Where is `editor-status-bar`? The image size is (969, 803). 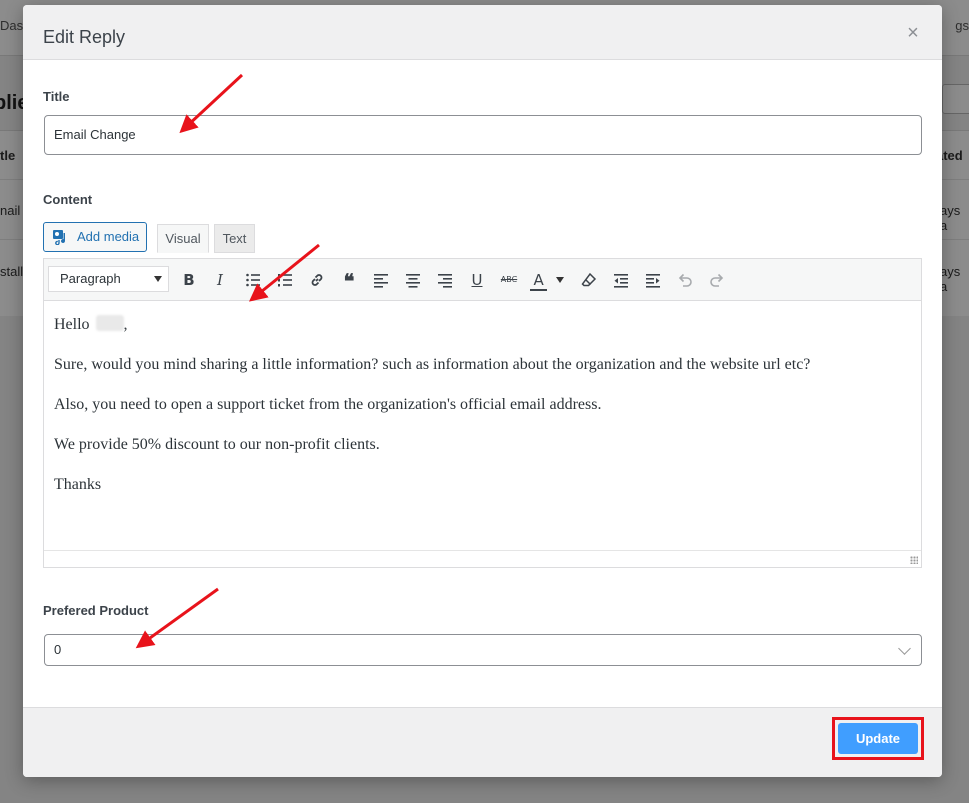
editor-status-bar is located at coordinates (482, 558).